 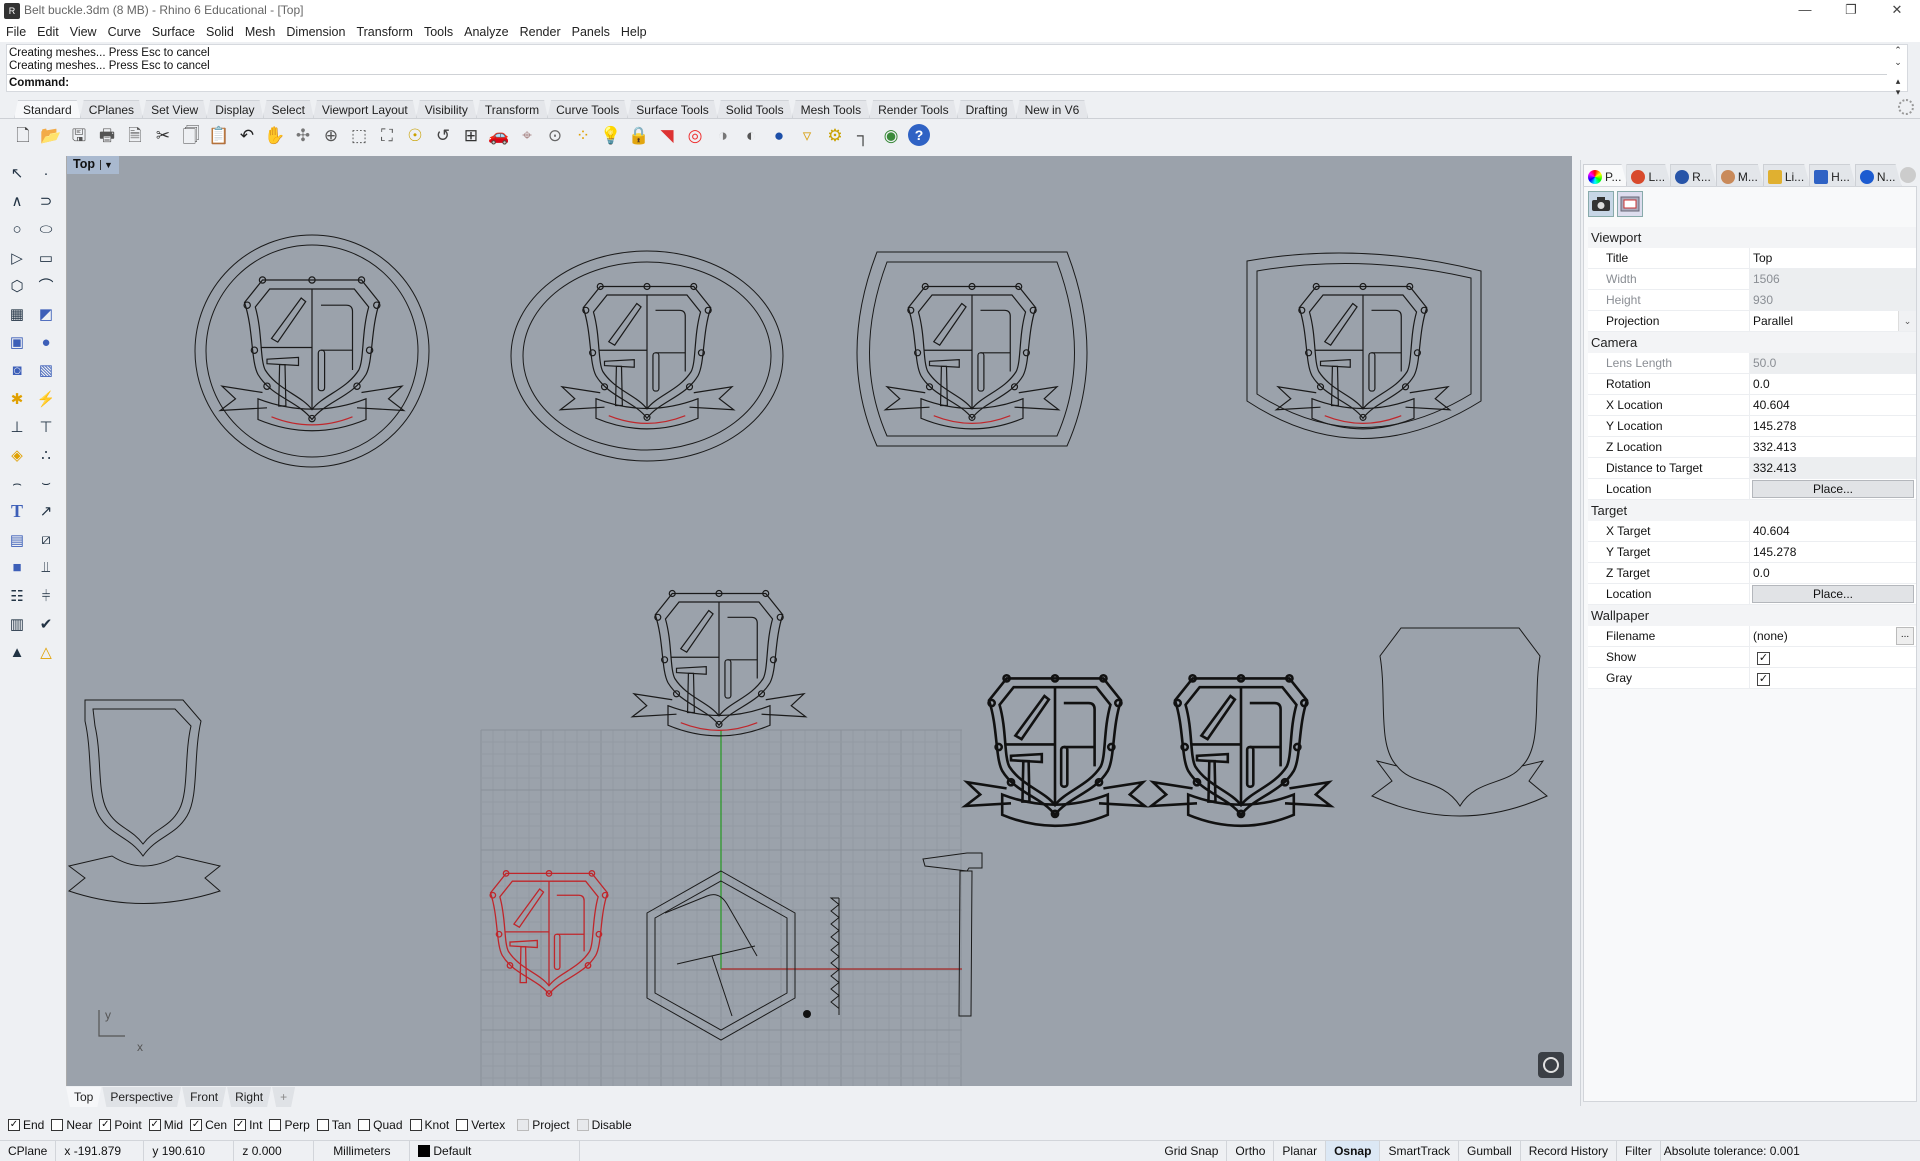 I want to click on left-banner, so click(x=144, y=879).